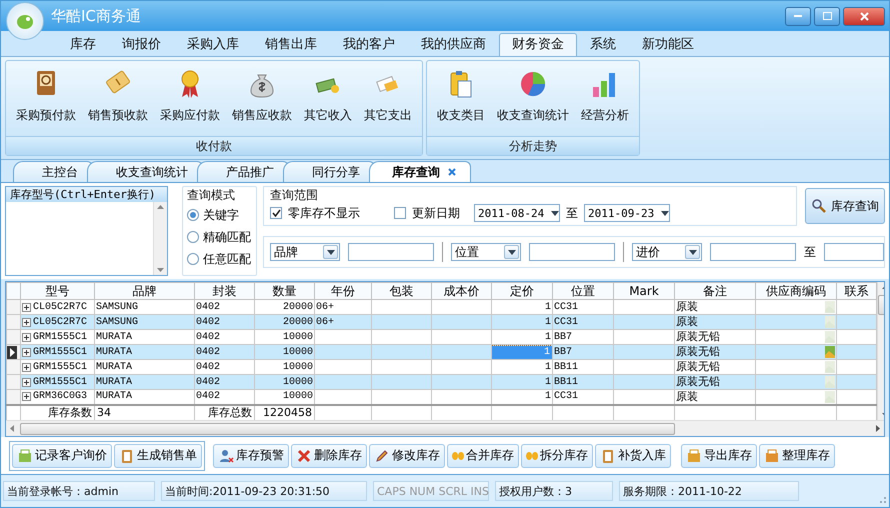 The height and width of the screenshot is (508, 890). What do you see at coordinates (13, 352) in the screenshot?
I see `row-header` at bounding box center [13, 352].